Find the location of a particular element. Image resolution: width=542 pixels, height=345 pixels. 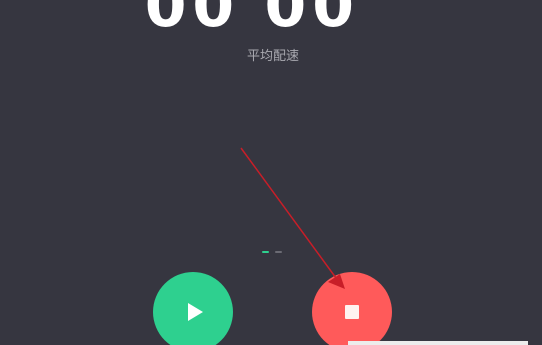

arrow-head is located at coordinates (336, 281).